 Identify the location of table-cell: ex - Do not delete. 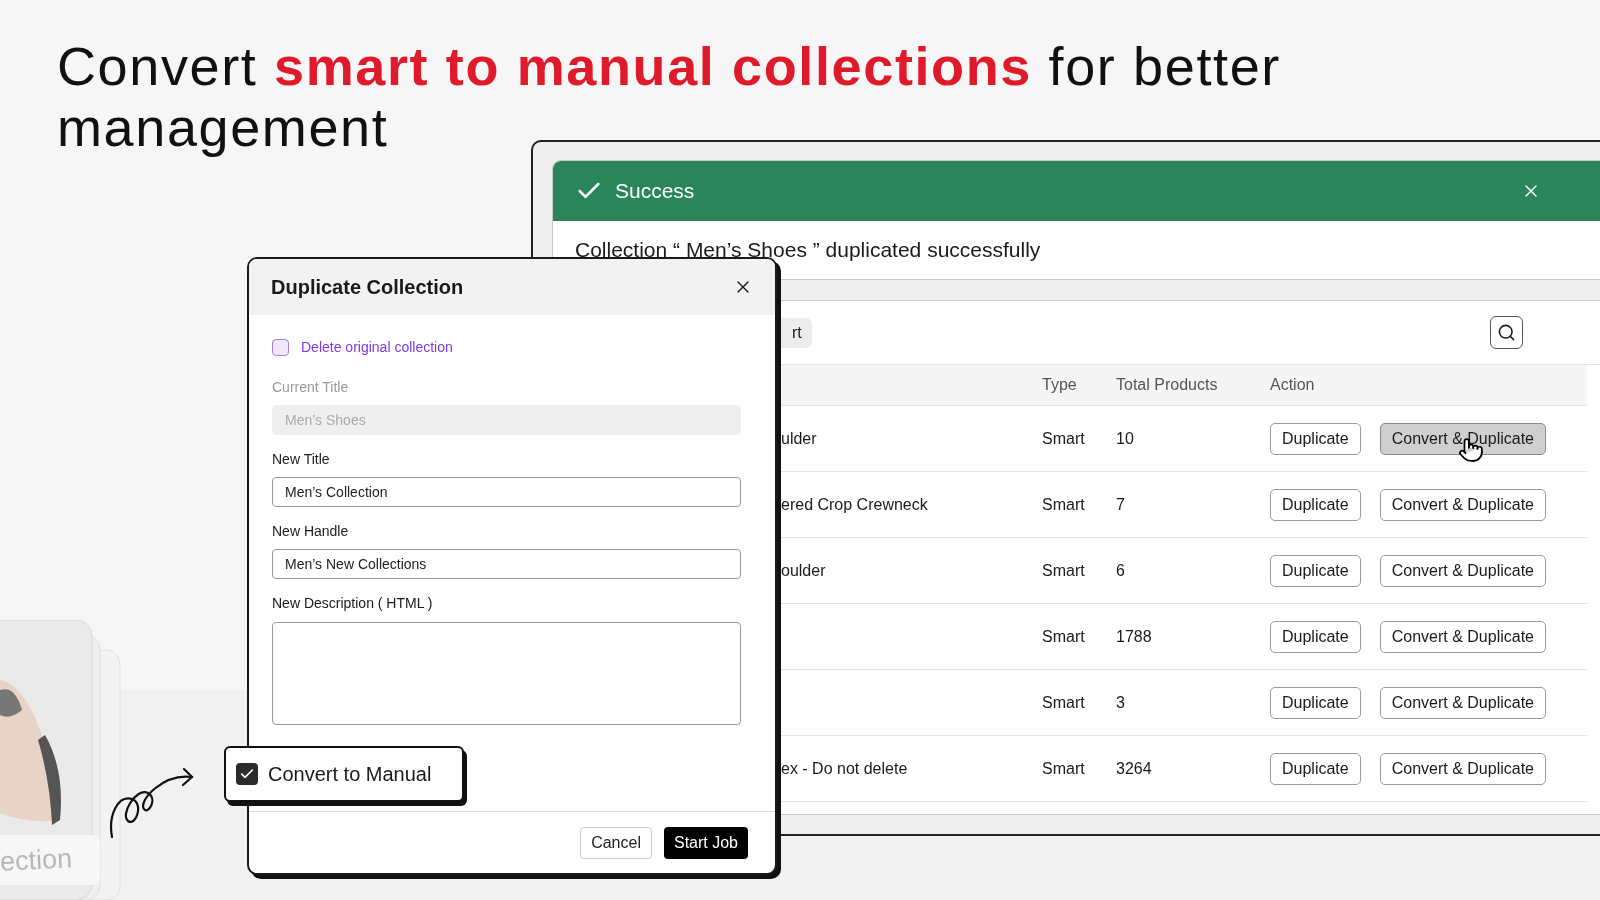
(844, 768).